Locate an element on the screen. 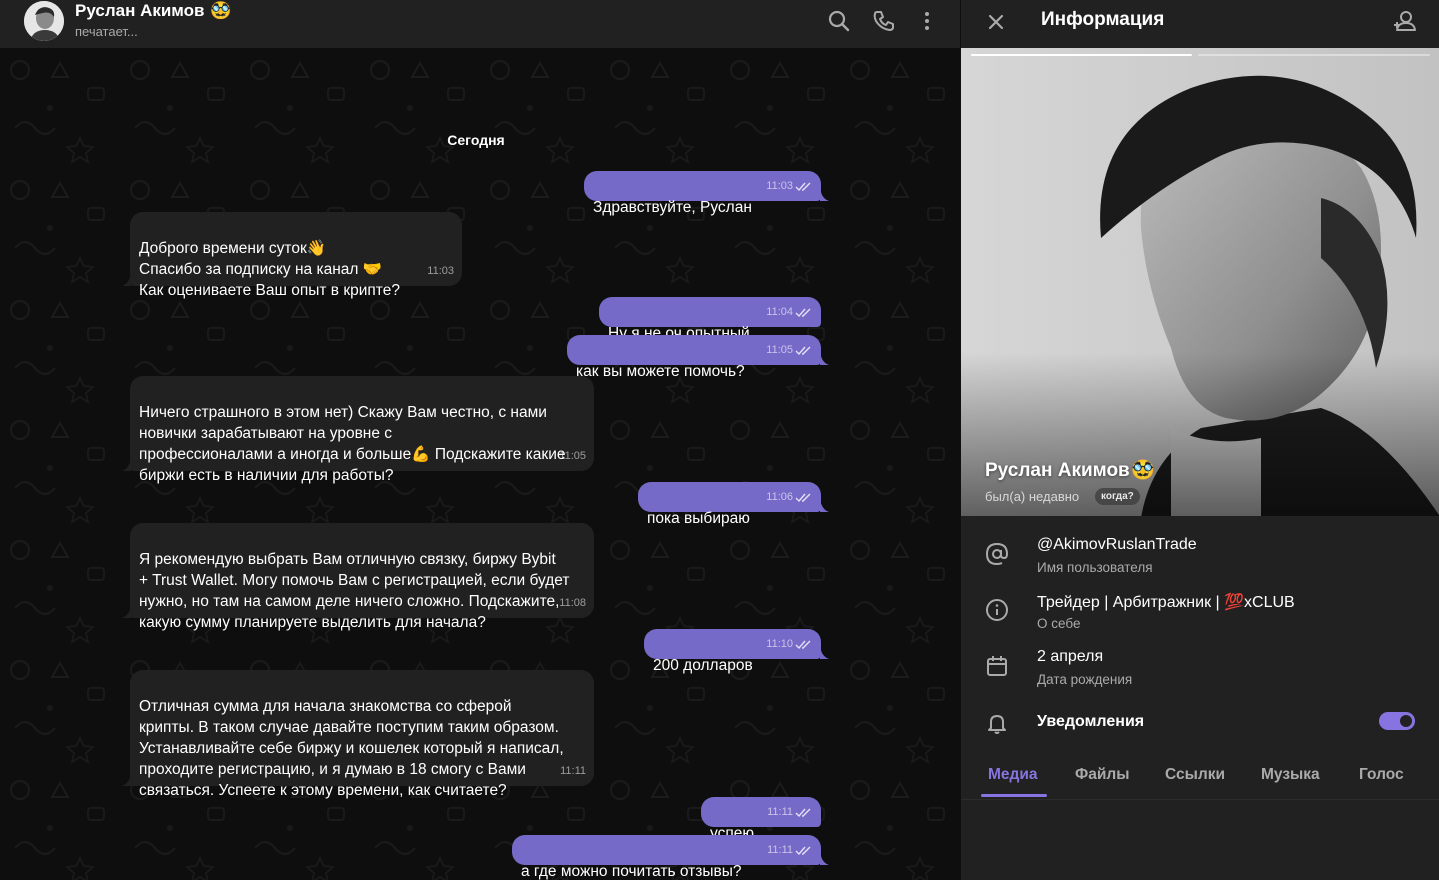 This screenshot has width=1439, height=880. media-tabs: Медиа Файлы Ссылки Музыка Голос is located at coordinates (1200, 778).